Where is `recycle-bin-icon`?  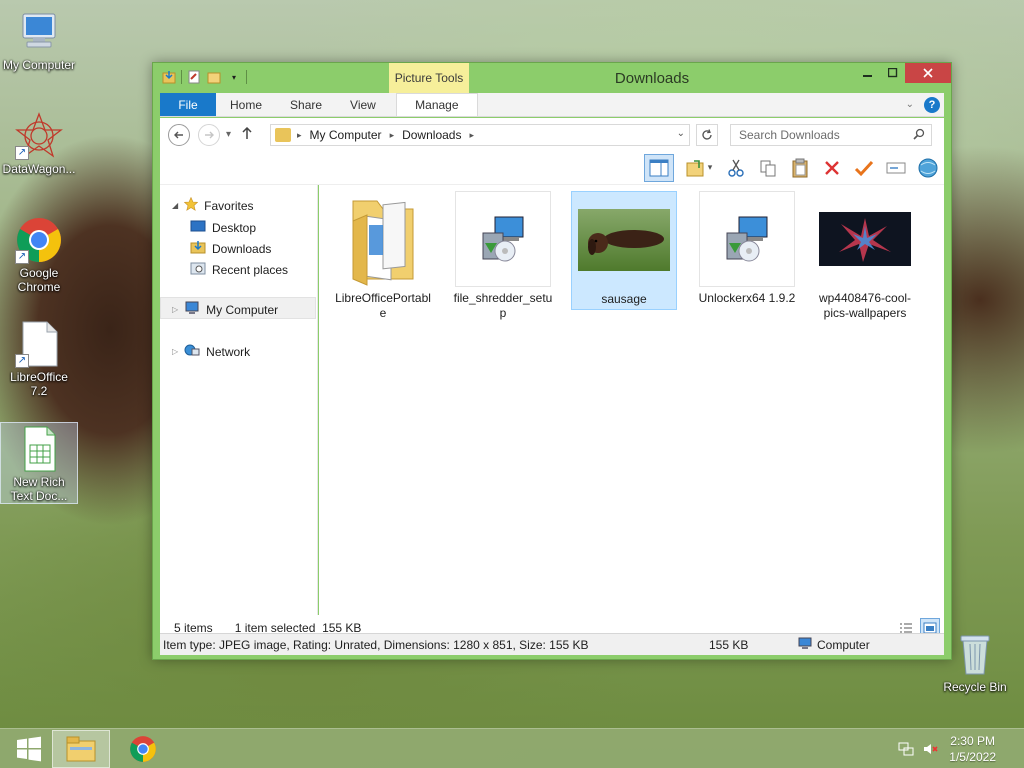 recycle-bin-icon is located at coordinates (975, 654).